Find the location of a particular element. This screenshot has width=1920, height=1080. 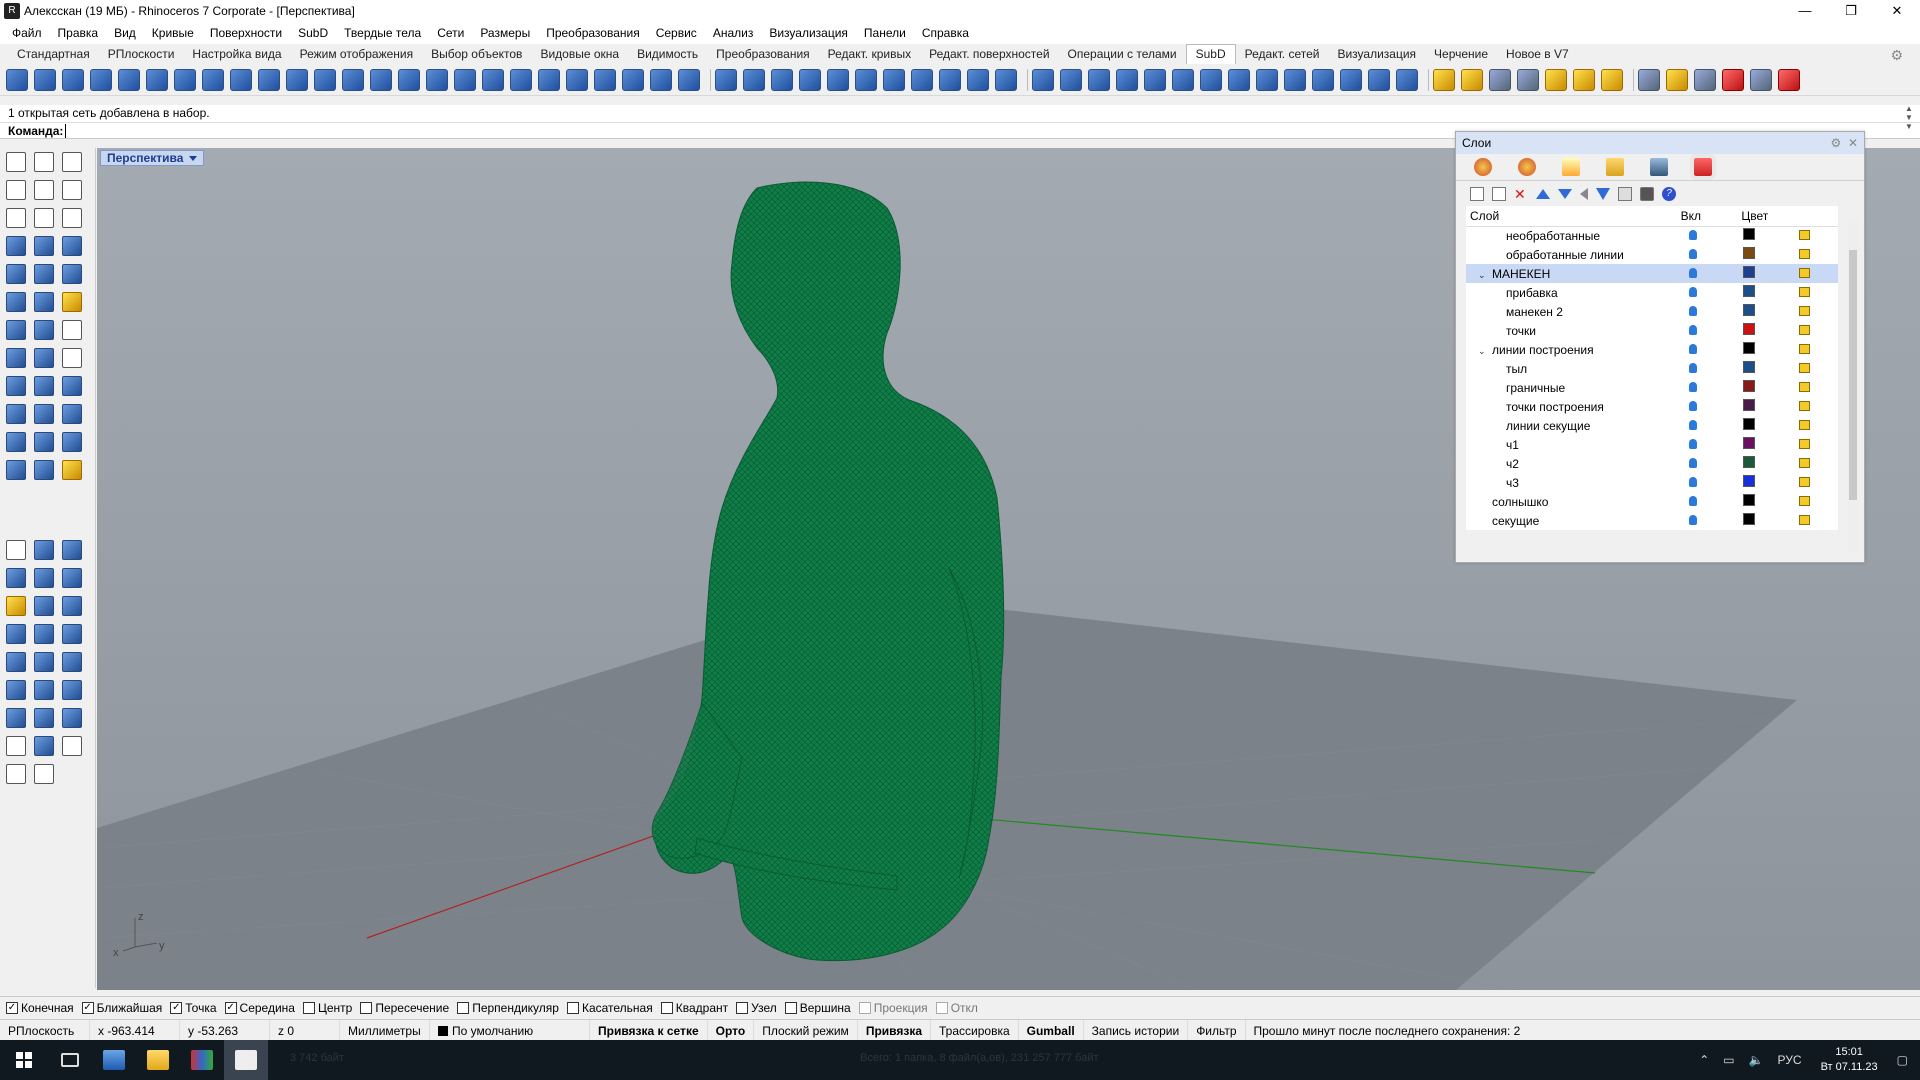

layer-name: ч1 is located at coordinates (1512, 445).